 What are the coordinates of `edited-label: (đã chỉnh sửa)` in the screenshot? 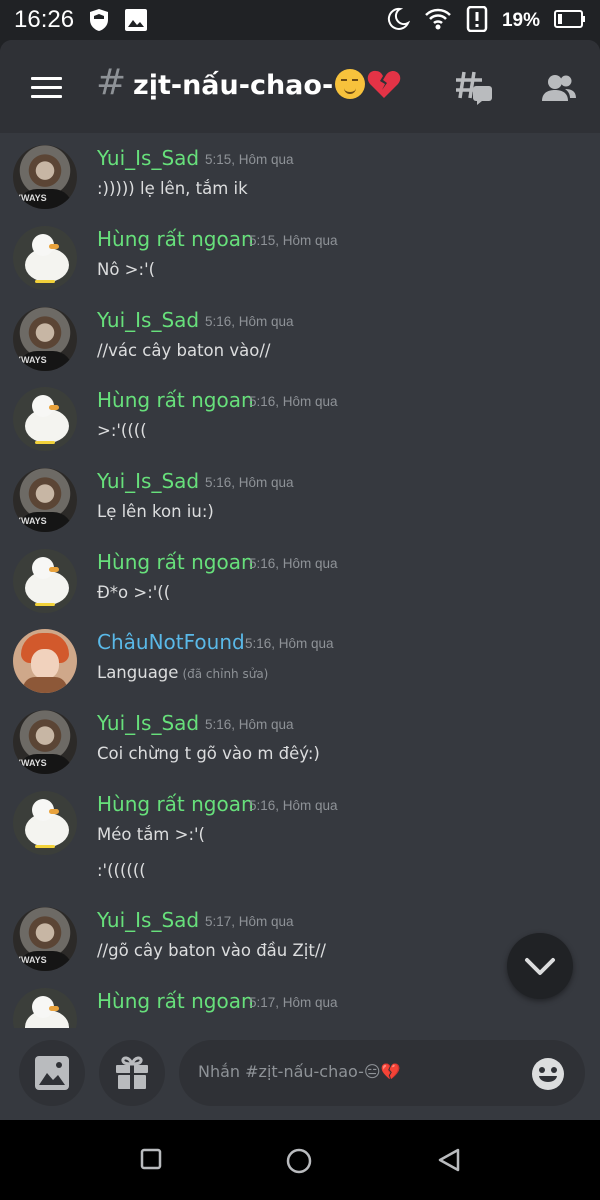 It's located at (225, 674).